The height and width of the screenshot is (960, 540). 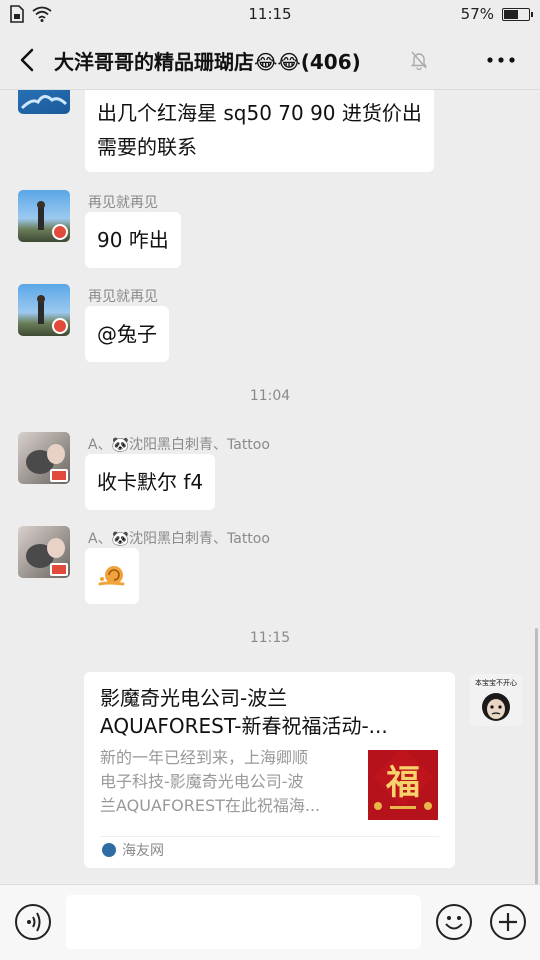 I want to click on message-text: @兔子, so click(x=127, y=334).